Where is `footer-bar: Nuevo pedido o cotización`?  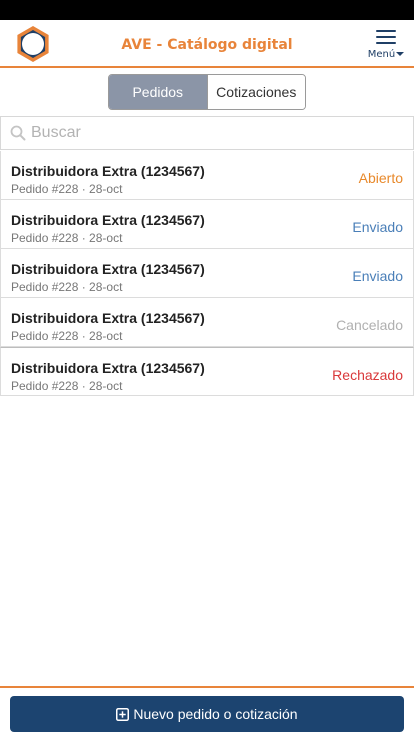
footer-bar: Nuevo pedido o cotización is located at coordinates (207, 711).